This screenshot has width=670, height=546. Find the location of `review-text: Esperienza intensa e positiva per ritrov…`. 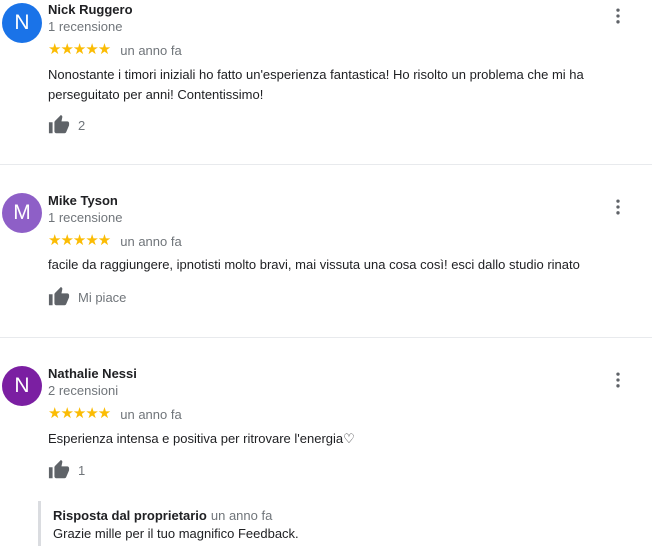

review-text: Esperienza intensa e positiva per ritrov… is located at coordinates (201, 438).